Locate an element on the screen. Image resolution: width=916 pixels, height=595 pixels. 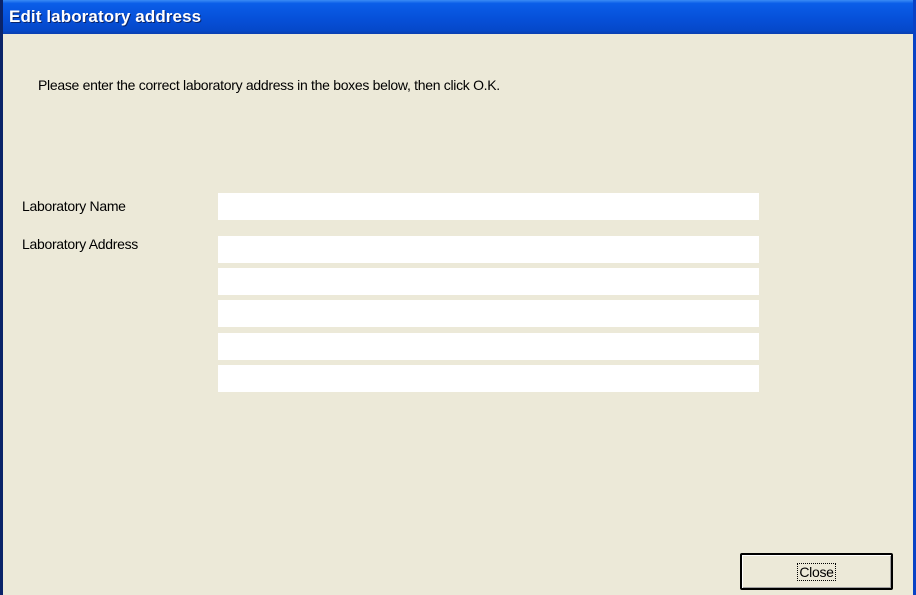
title-bar: Edit laboratory address is located at coordinates (458, 17).